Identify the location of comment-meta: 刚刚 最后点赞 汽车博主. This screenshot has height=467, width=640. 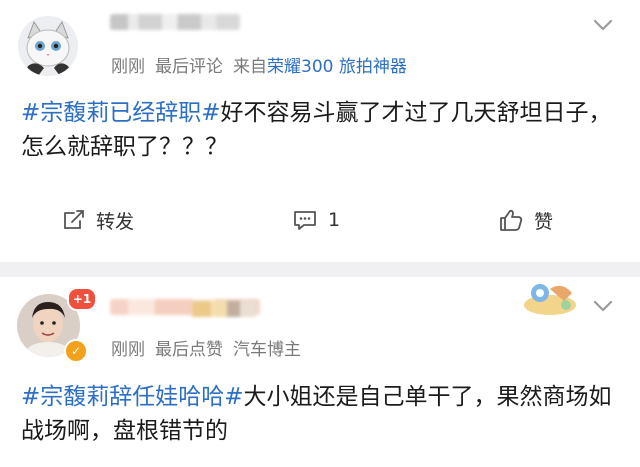
(211, 347).